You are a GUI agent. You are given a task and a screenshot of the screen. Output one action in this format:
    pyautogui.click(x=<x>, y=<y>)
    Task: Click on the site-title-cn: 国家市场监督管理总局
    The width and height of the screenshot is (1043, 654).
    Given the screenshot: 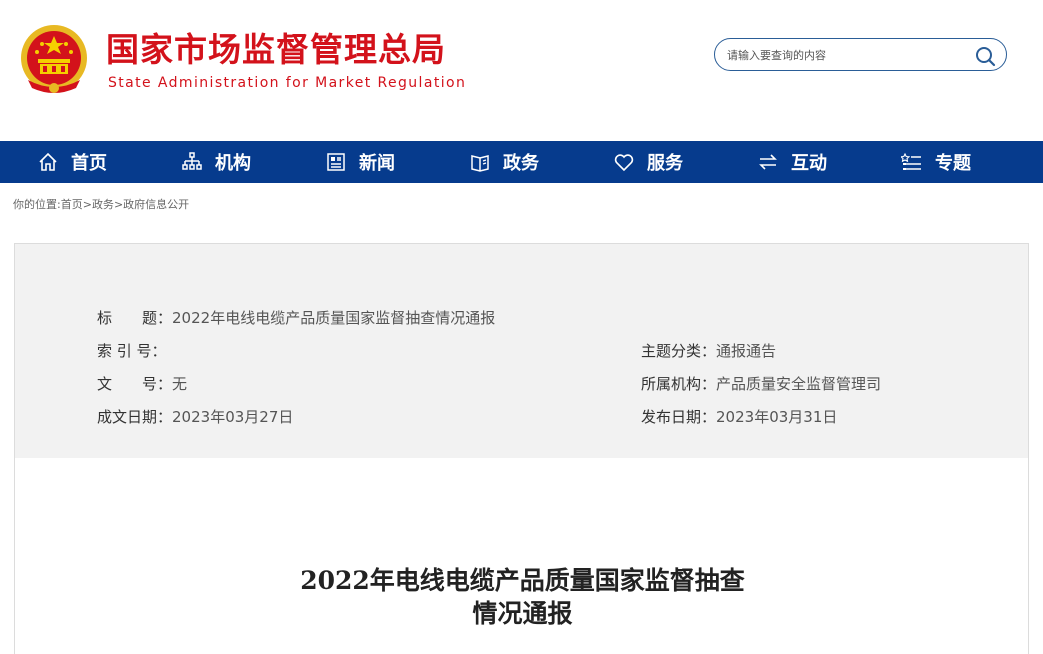 What is the action you would take?
    pyautogui.click(x=276, y=50)
    